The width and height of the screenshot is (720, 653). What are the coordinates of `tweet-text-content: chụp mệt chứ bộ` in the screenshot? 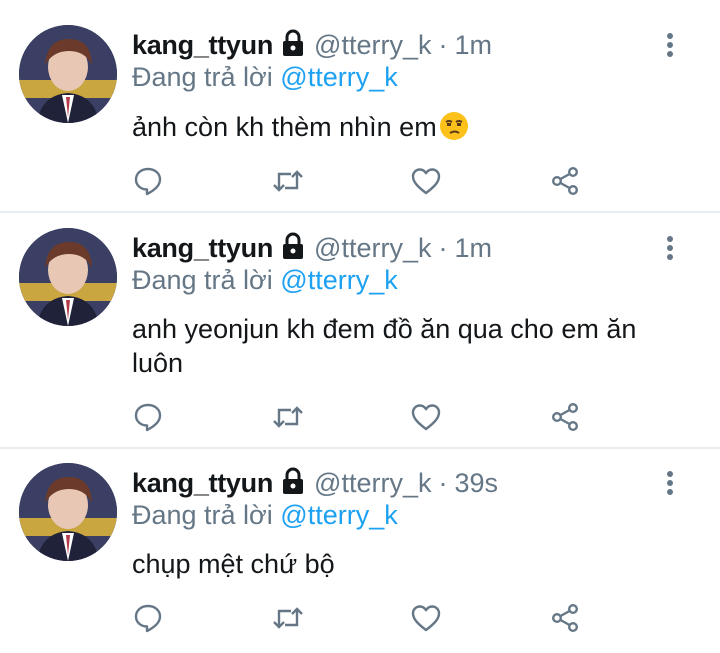 It's located at (233, 564).